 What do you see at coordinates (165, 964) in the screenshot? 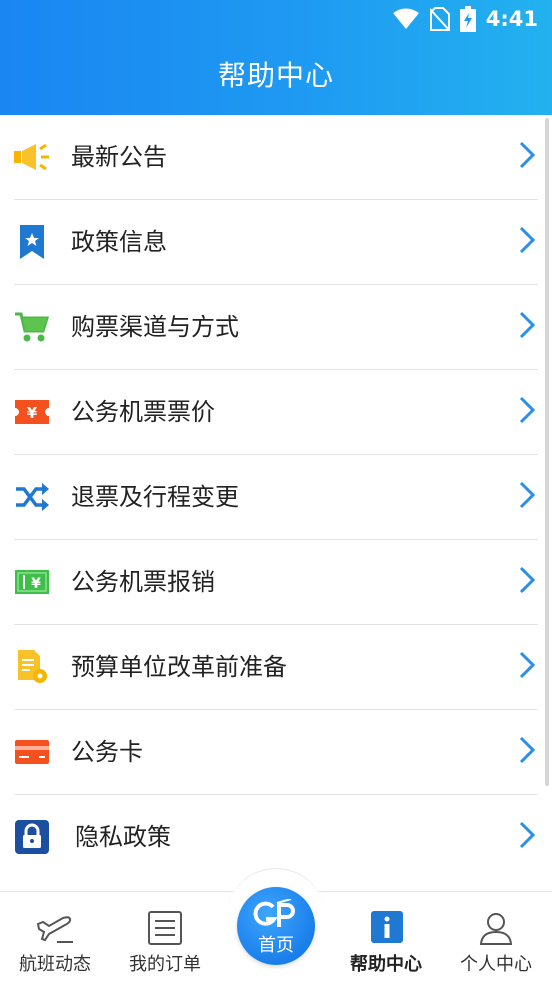
I see `tab-label: 我的订单` at bounding box center [165, 964].